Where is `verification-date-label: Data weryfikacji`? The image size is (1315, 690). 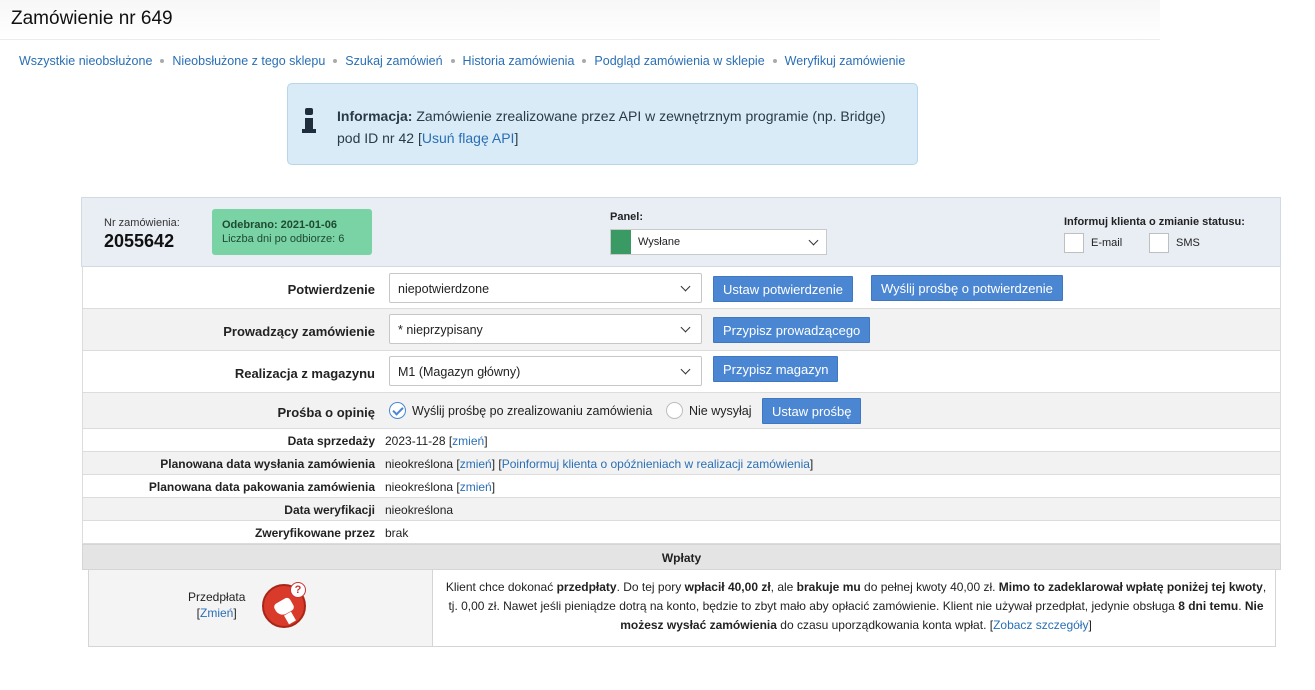
verification-date-label: Data weryfikacji is located at coordinates (329, 510).